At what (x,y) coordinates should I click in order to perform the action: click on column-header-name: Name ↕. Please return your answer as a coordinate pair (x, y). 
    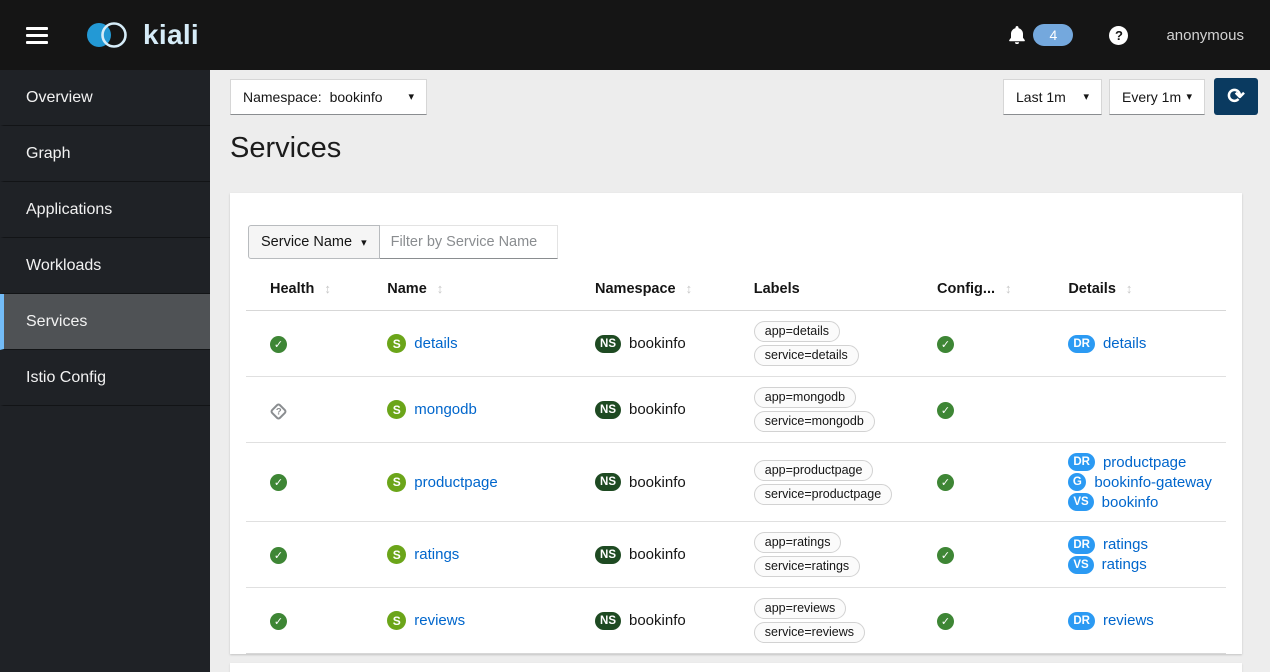
    Looking at the image, I should click on (483, 287).